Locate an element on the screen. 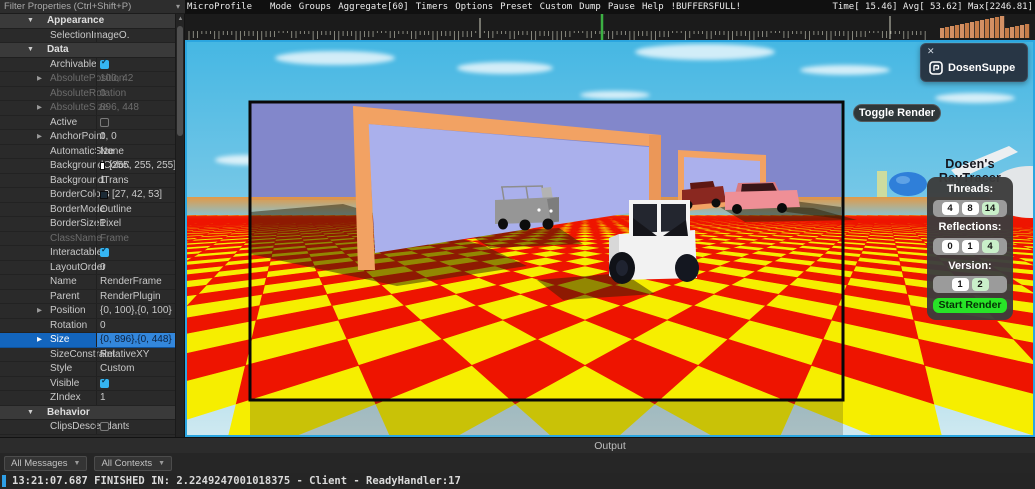 This screenshot has height=489, width=1035. property-row: Style Custom is located at coordinates (88, 369).